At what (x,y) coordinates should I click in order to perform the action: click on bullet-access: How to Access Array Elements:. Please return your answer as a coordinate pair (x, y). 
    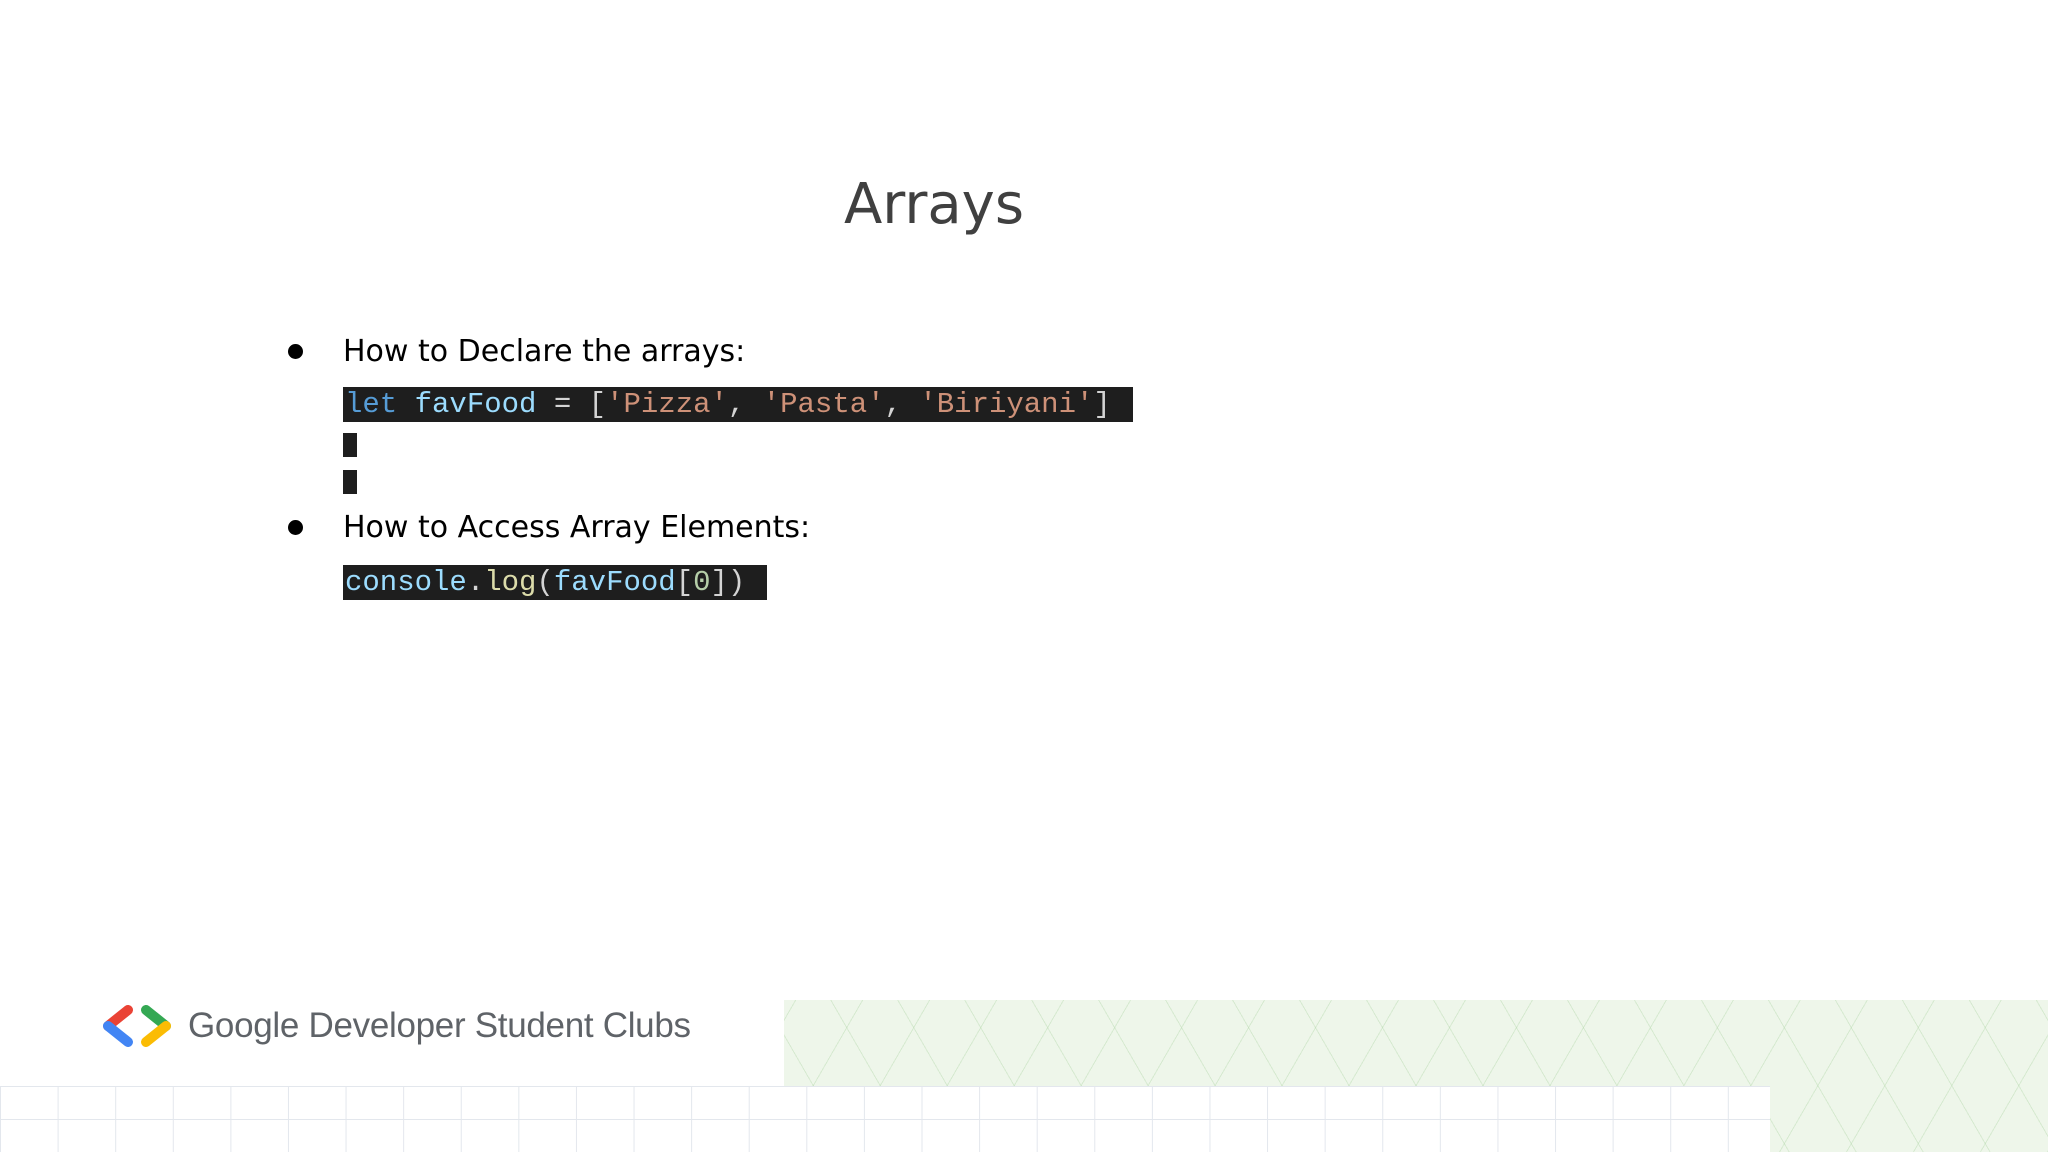
    Looking at the image, I should click on (549, 527).